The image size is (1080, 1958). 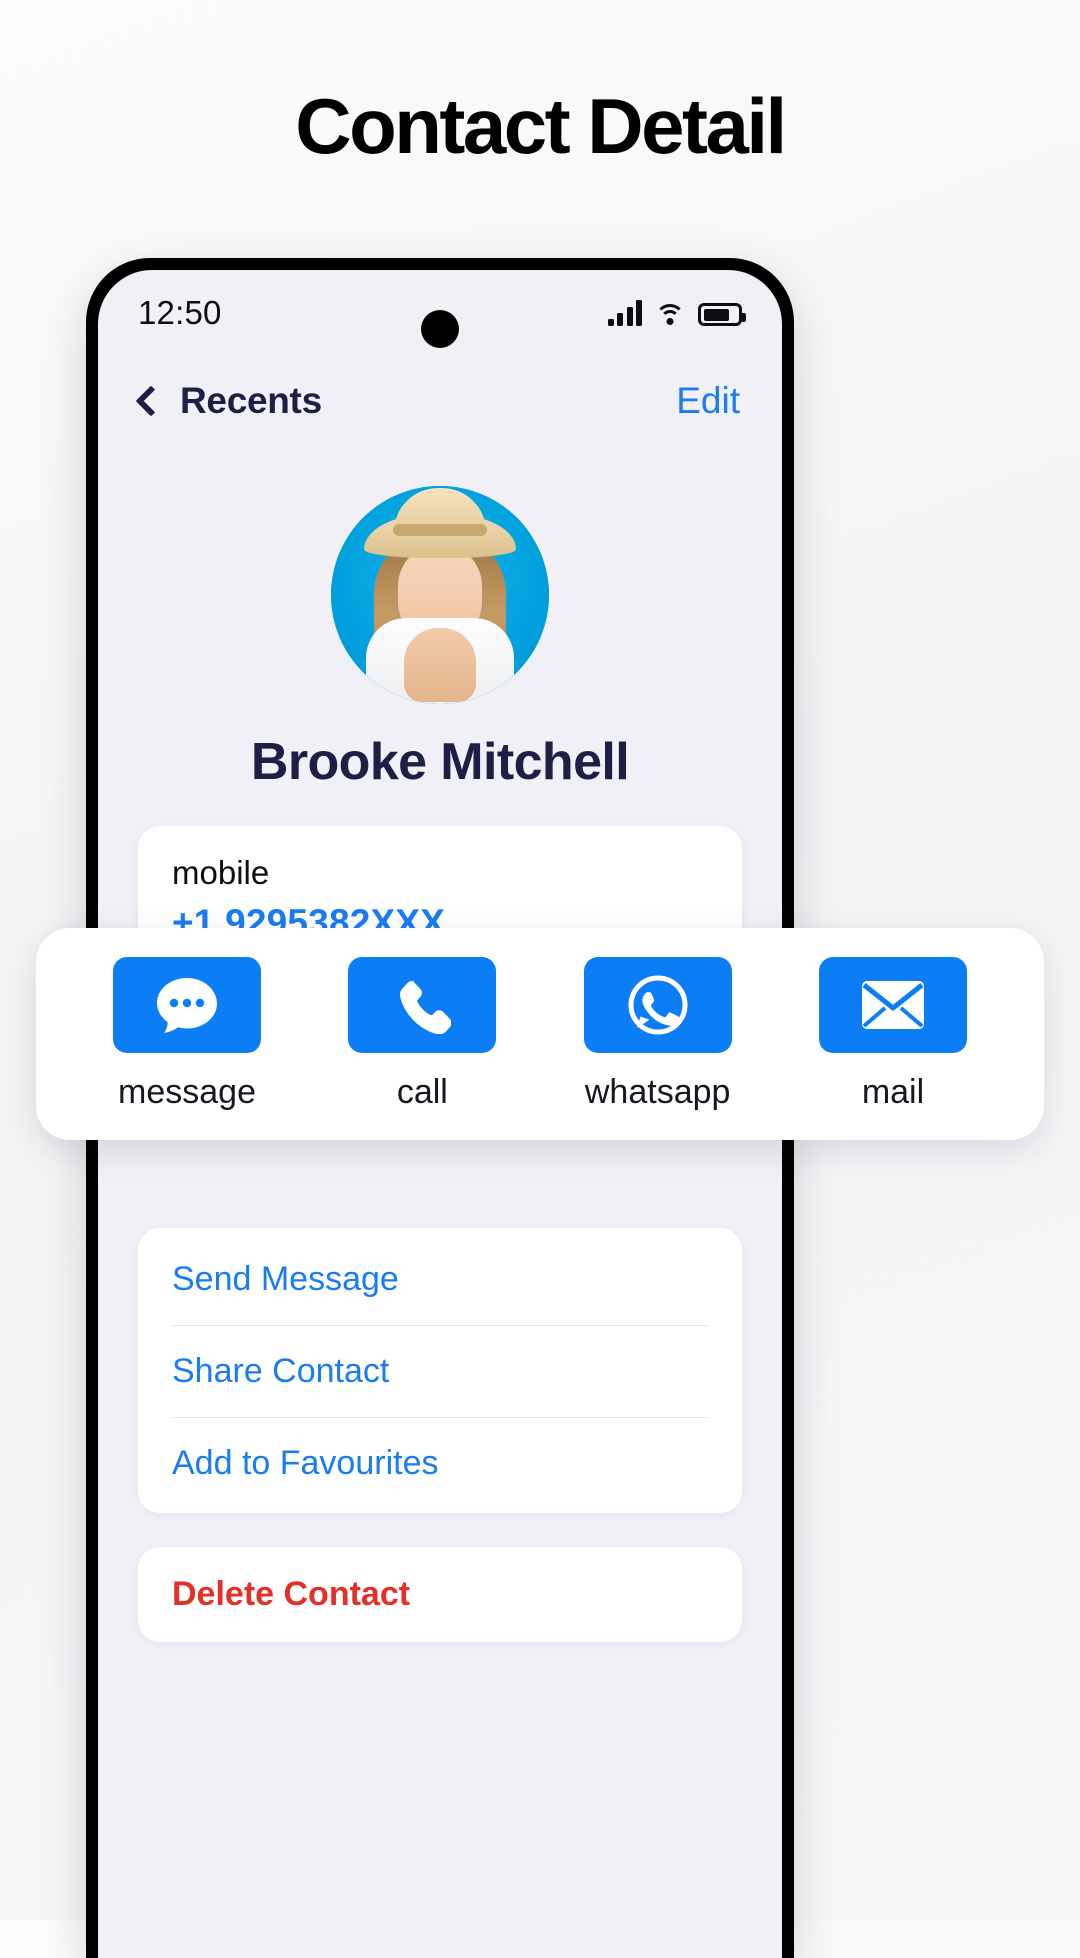 I want to click on whatsapp-button, so click(x=657, y=1004).